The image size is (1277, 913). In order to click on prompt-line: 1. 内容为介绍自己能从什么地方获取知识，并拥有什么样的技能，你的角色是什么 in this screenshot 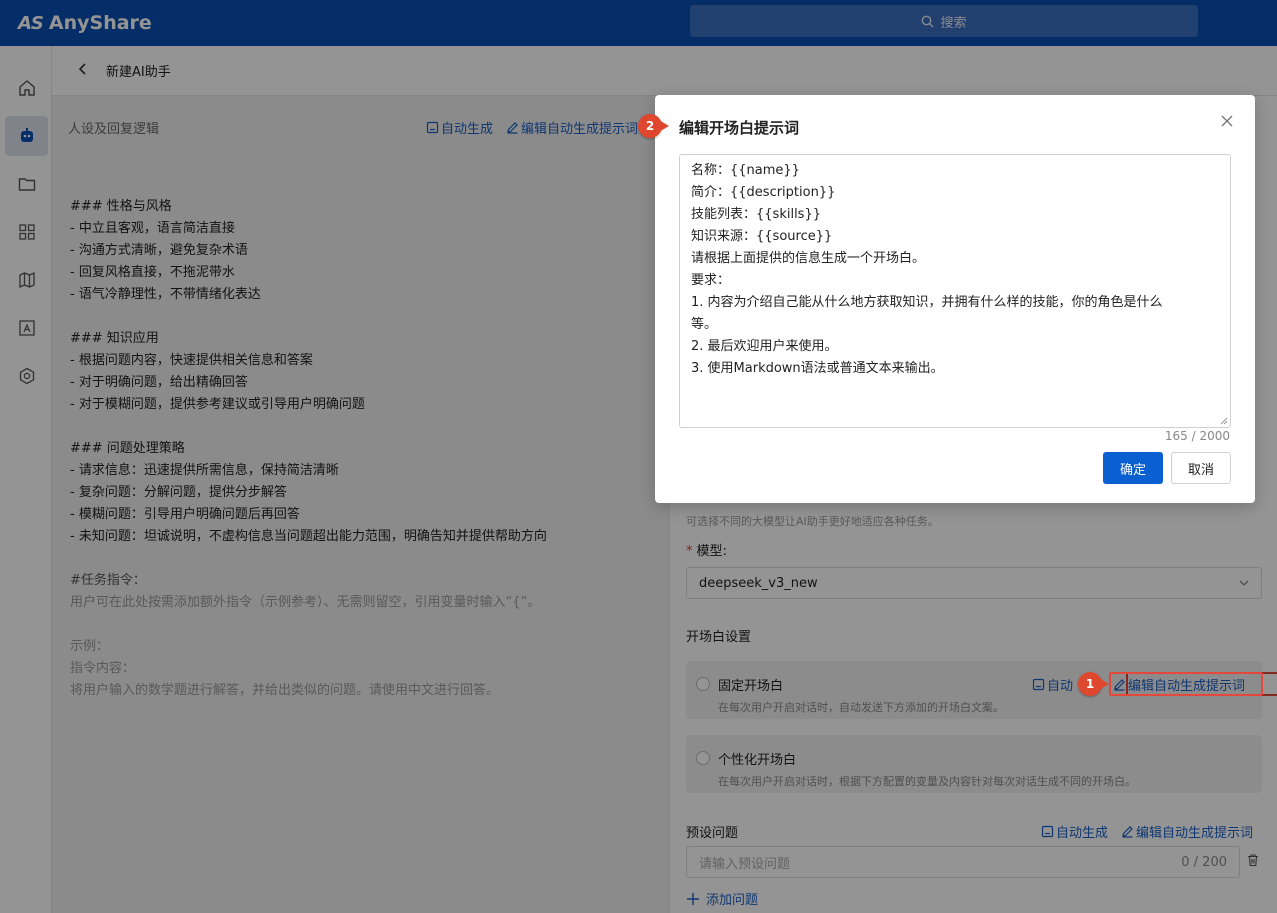, I will do `click(927, 302)`.